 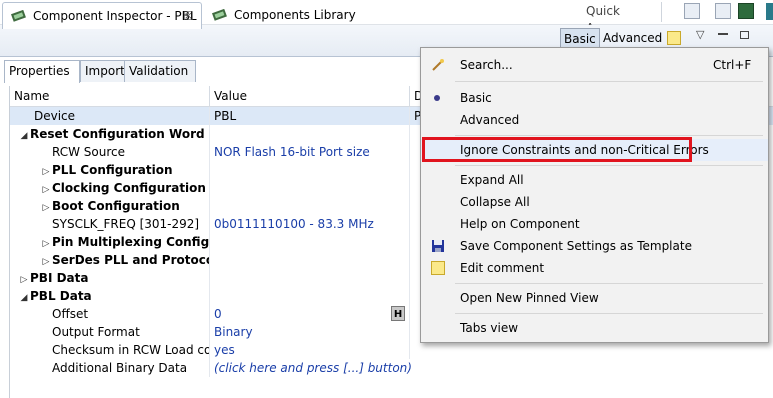 What do you see at coordinates (310, 96) in the screenshot?
I see `column-header-value: Value` at bounding box center [310, 96].